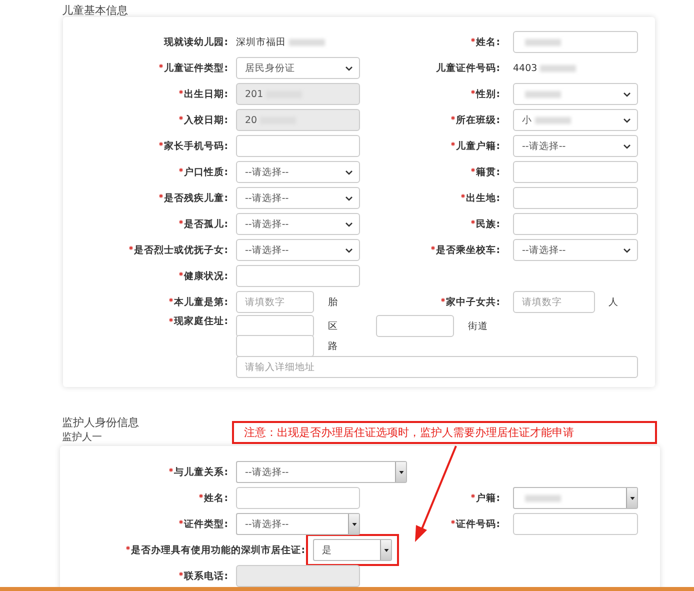 This screenshot has height=591, width=694. I want to click on field-label: 现就读幼儿园:, so click(196, 42).